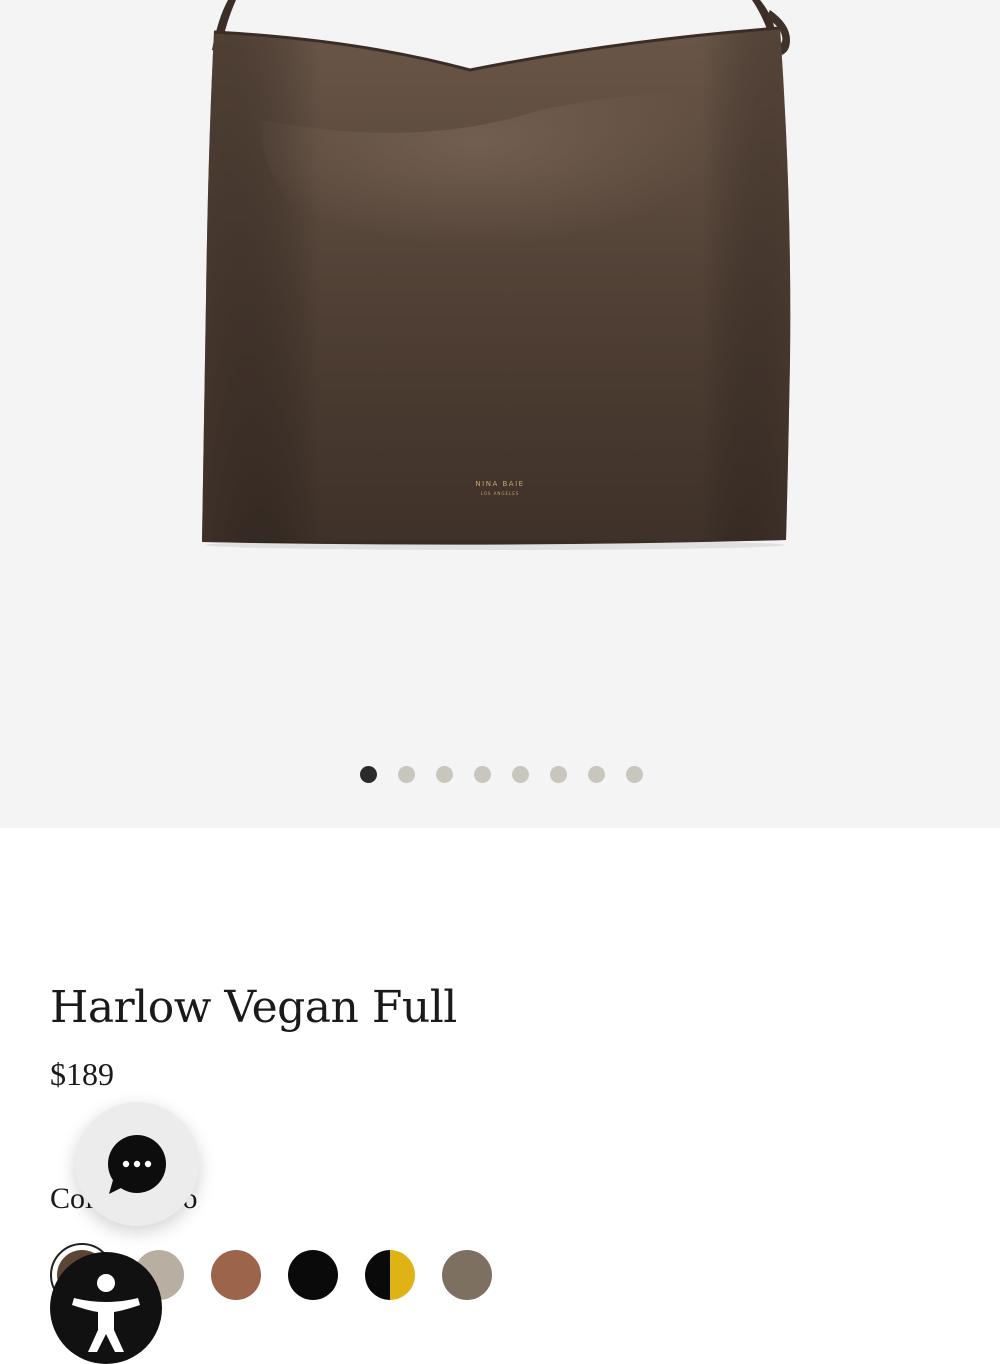 The width and height of the screenshot is (1000, 1364). What do you see at coordinates (82, 1074) in the screenshot?
I see `product-price: $189` at bounding box center [82, 1074].